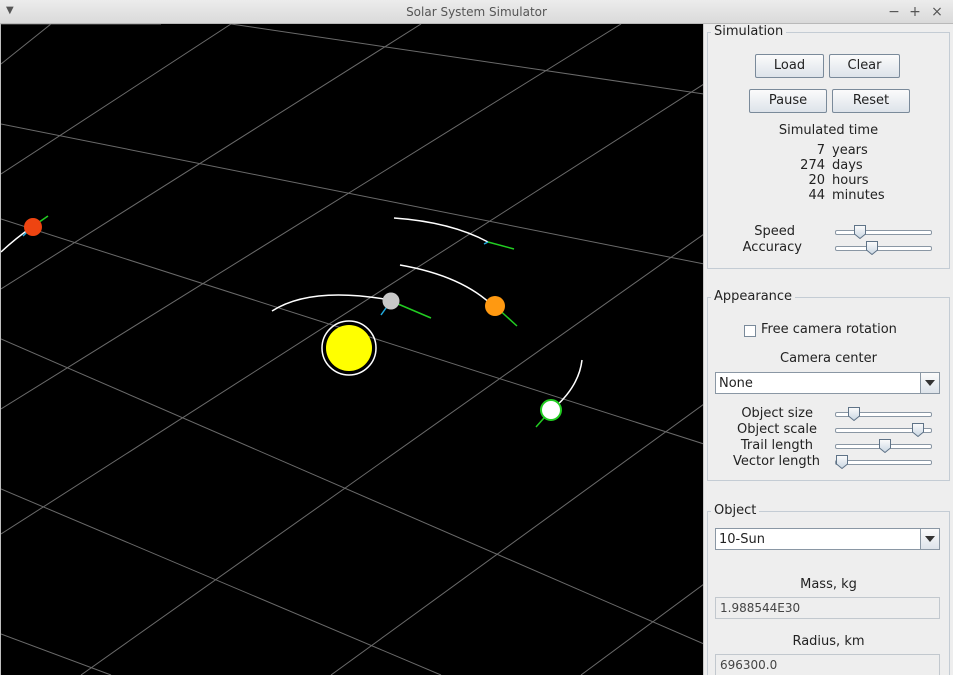 The image size is (953, 675). What do you see at coordinates (827, 539) in the screenshot?
I see `object-select: 10-Sun` at bounding box center [827, 539].